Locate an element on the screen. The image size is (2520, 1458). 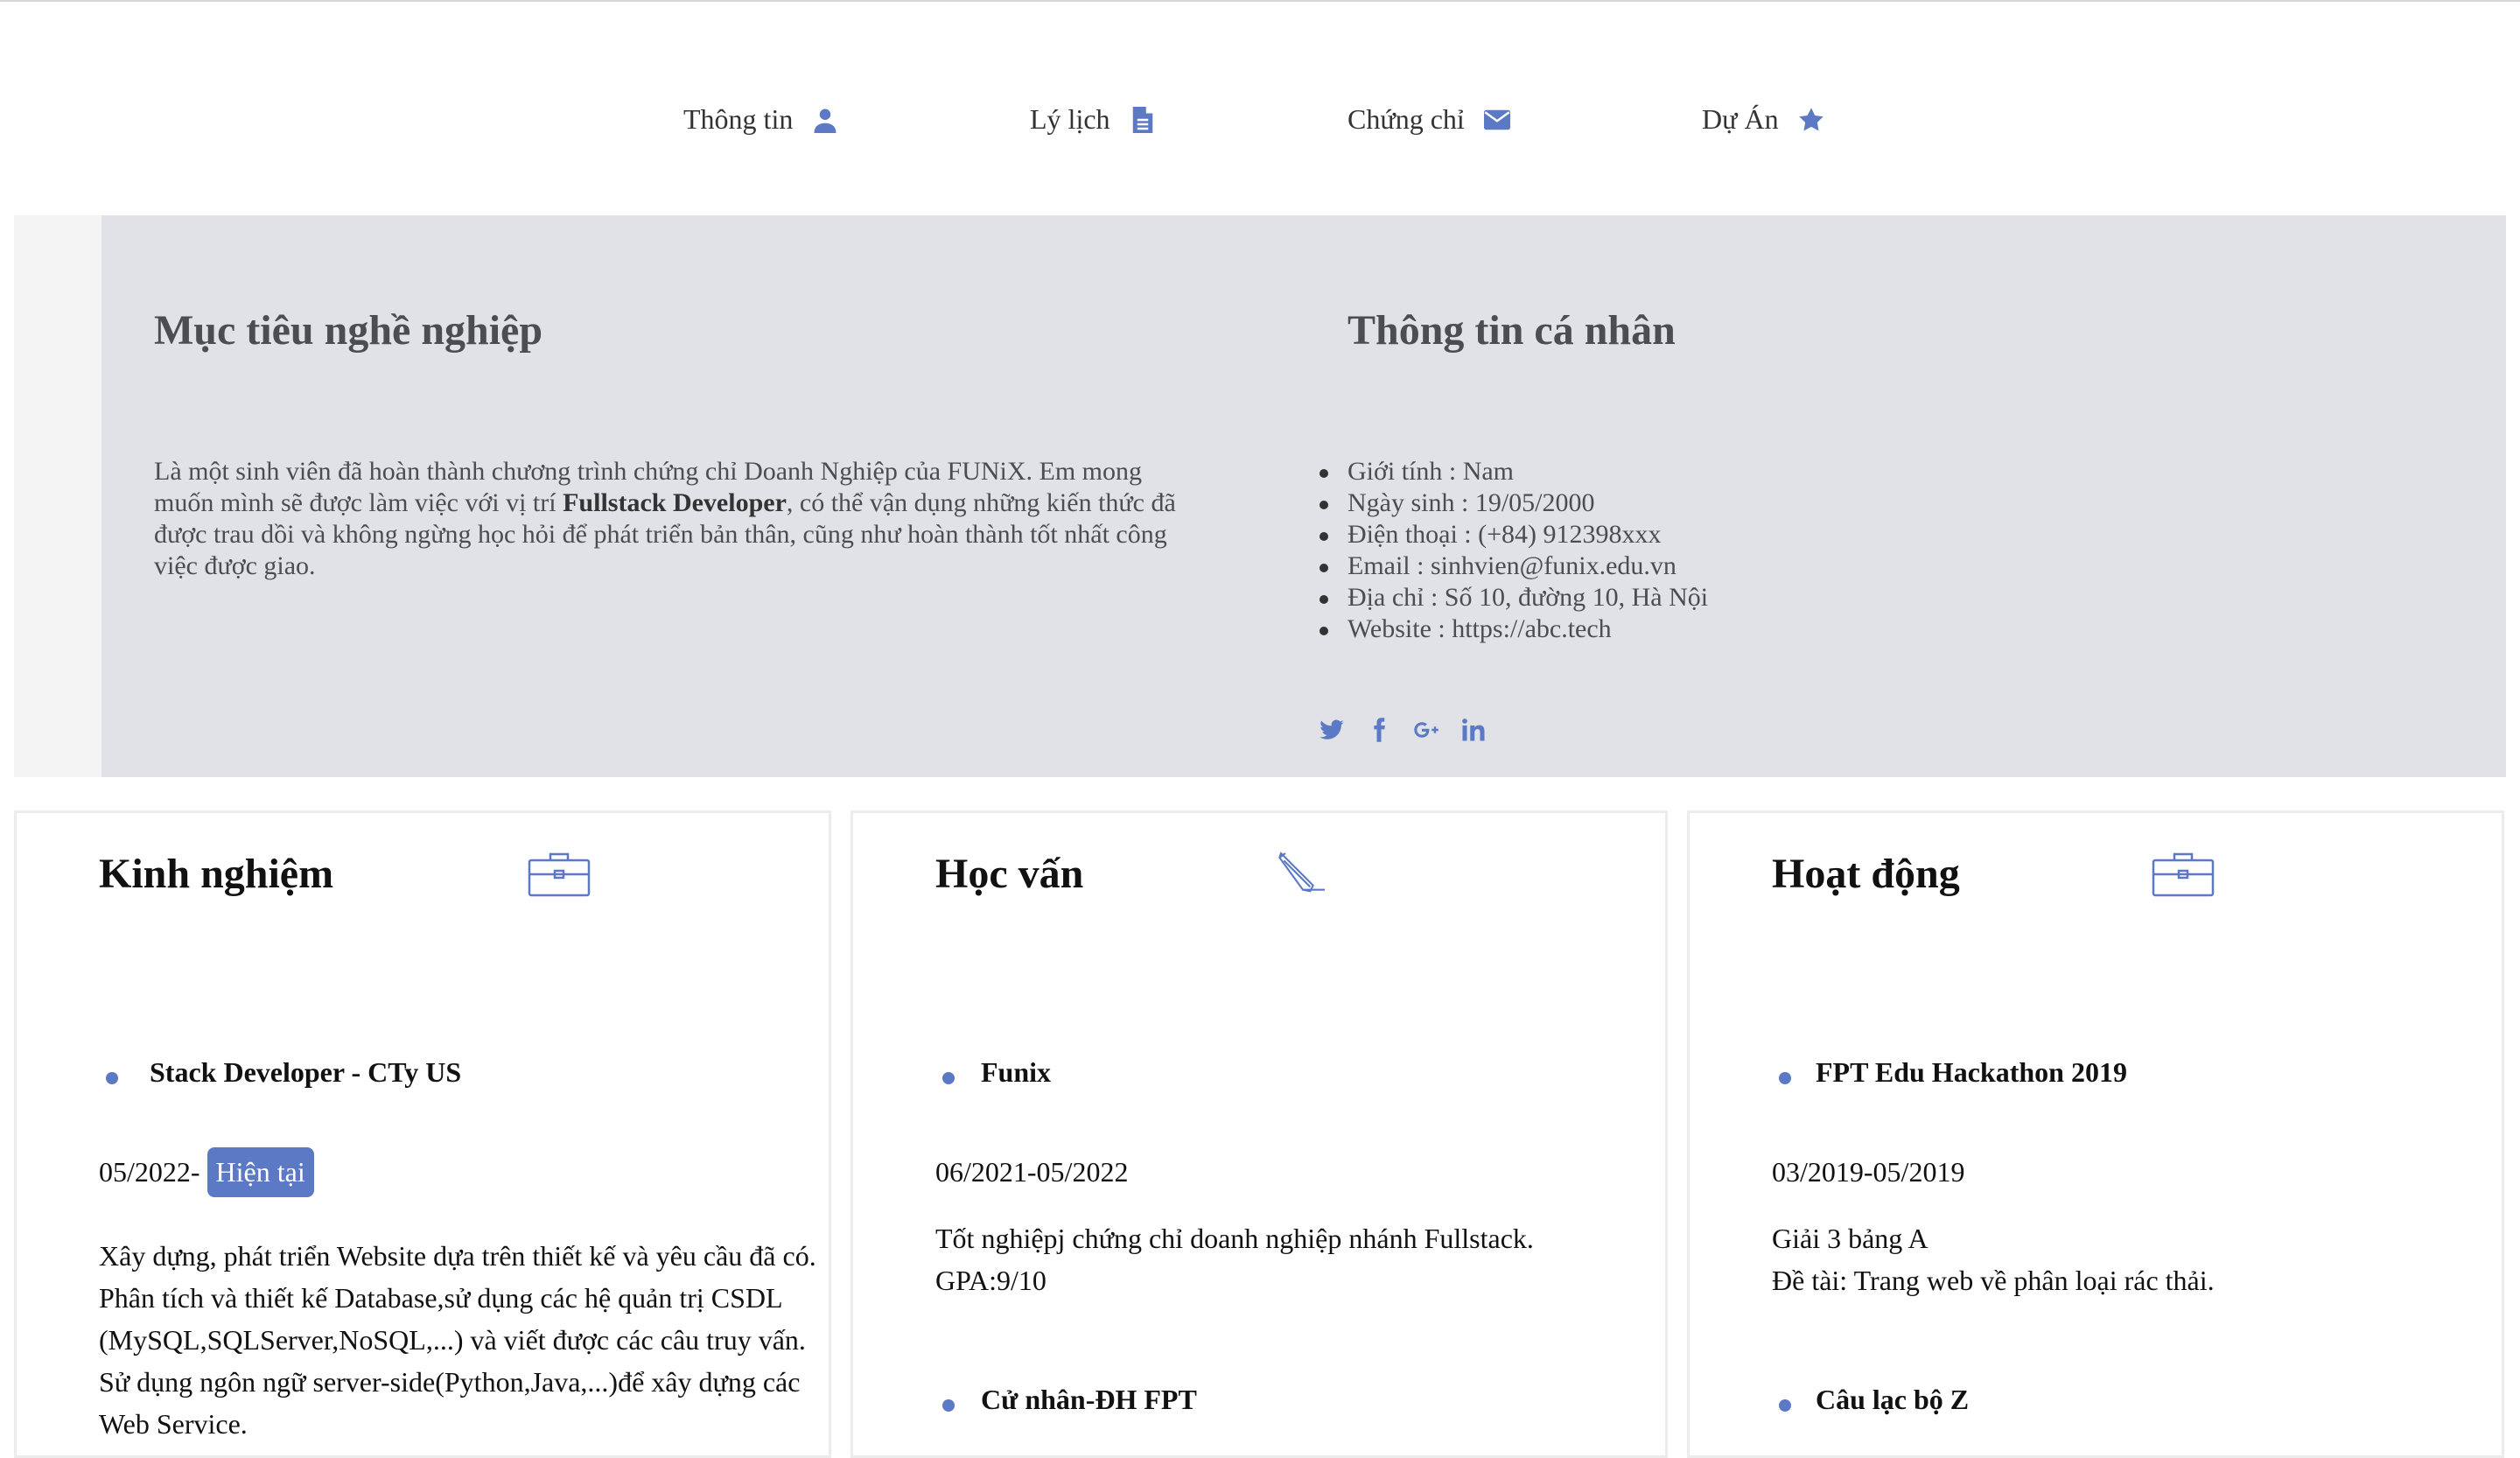
objective-highlight: Fullstack Developer is located at coordinates (675, 502).